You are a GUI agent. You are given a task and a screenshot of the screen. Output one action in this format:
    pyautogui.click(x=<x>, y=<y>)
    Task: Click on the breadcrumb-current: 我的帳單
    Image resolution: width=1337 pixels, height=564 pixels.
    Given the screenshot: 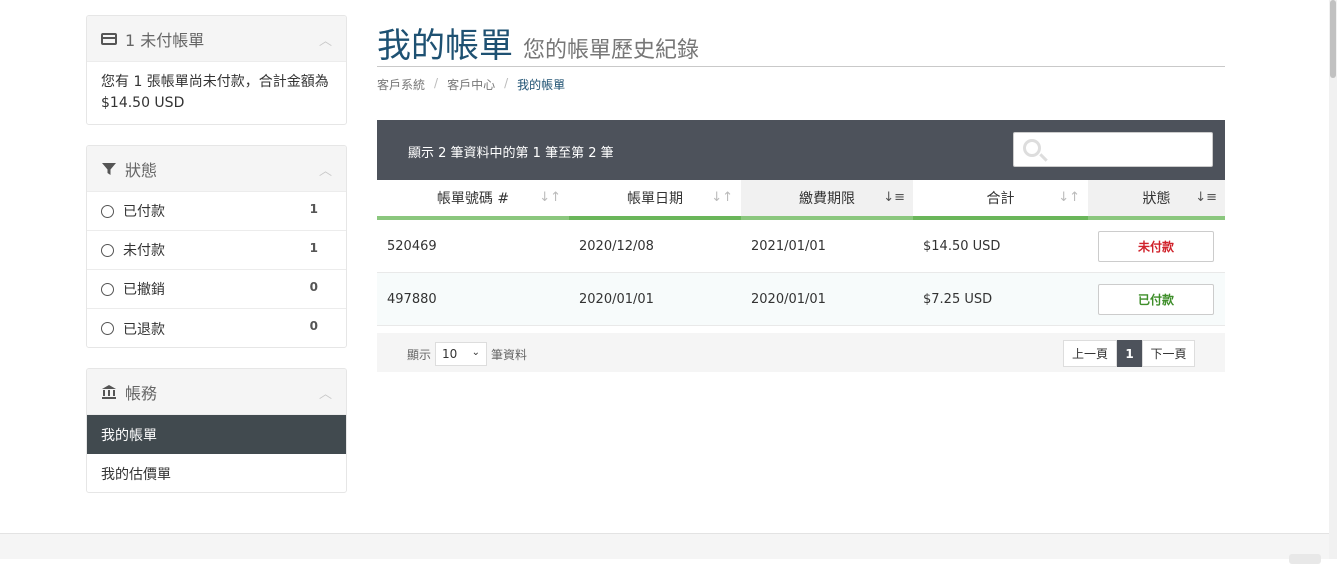 What is the action you would take?
    pyautogui.click(x=541, y=85)
    